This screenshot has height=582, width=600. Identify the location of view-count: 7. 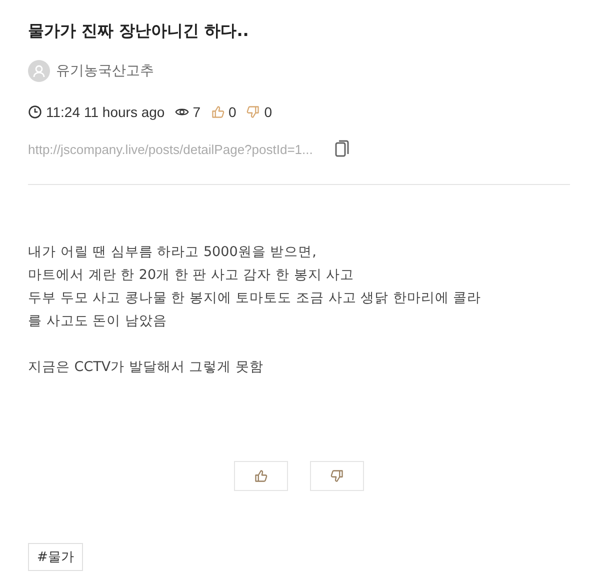
(196, 112).